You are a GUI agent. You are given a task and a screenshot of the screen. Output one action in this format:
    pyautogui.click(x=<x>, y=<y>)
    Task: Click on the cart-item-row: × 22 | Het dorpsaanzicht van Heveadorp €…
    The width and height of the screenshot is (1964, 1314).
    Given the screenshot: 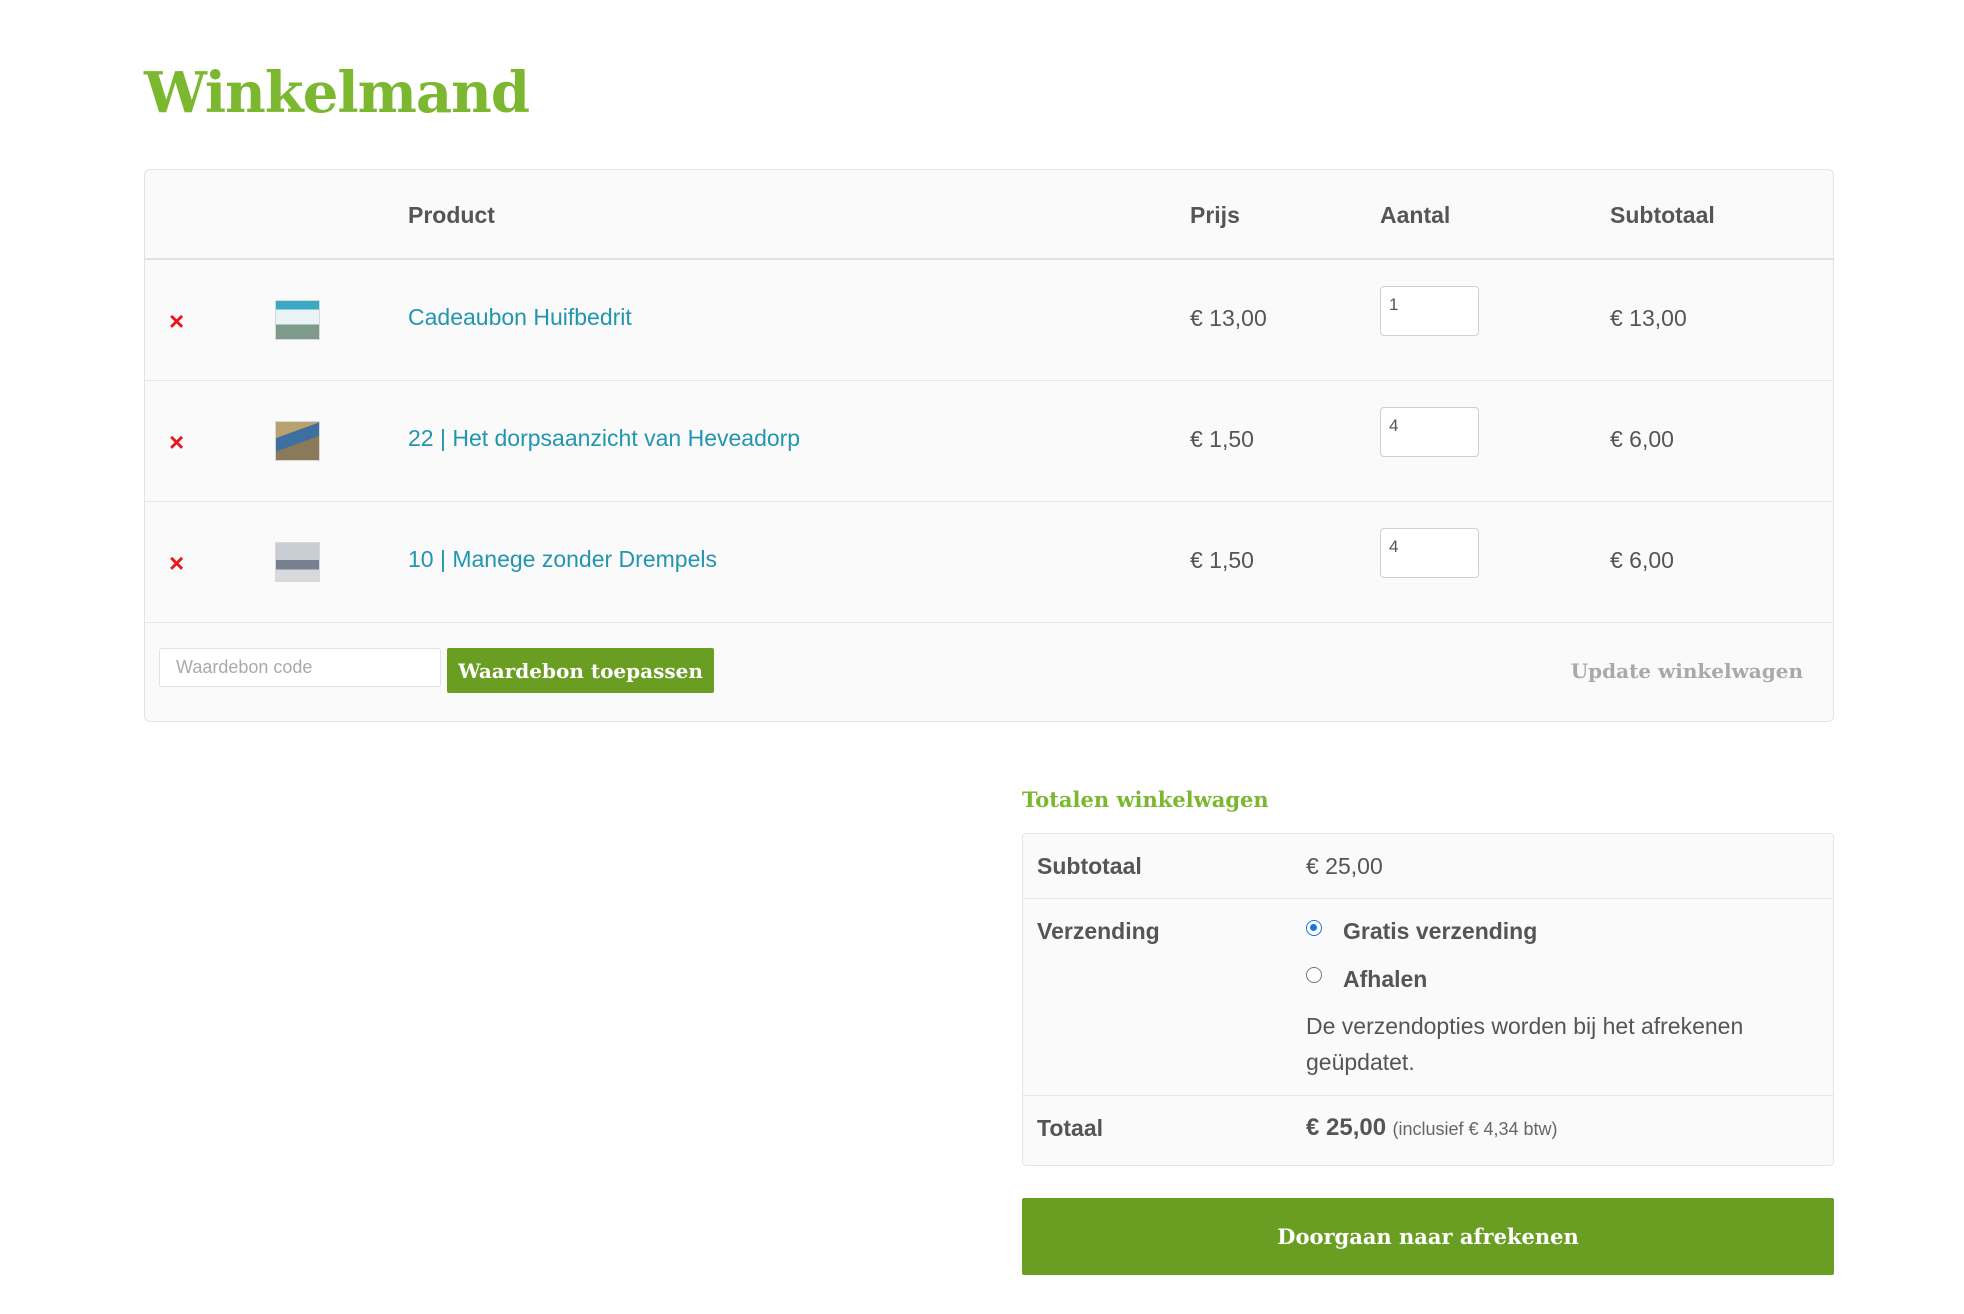 What is the action you would take?
    pyautogui.click(x=989, y=441)
    